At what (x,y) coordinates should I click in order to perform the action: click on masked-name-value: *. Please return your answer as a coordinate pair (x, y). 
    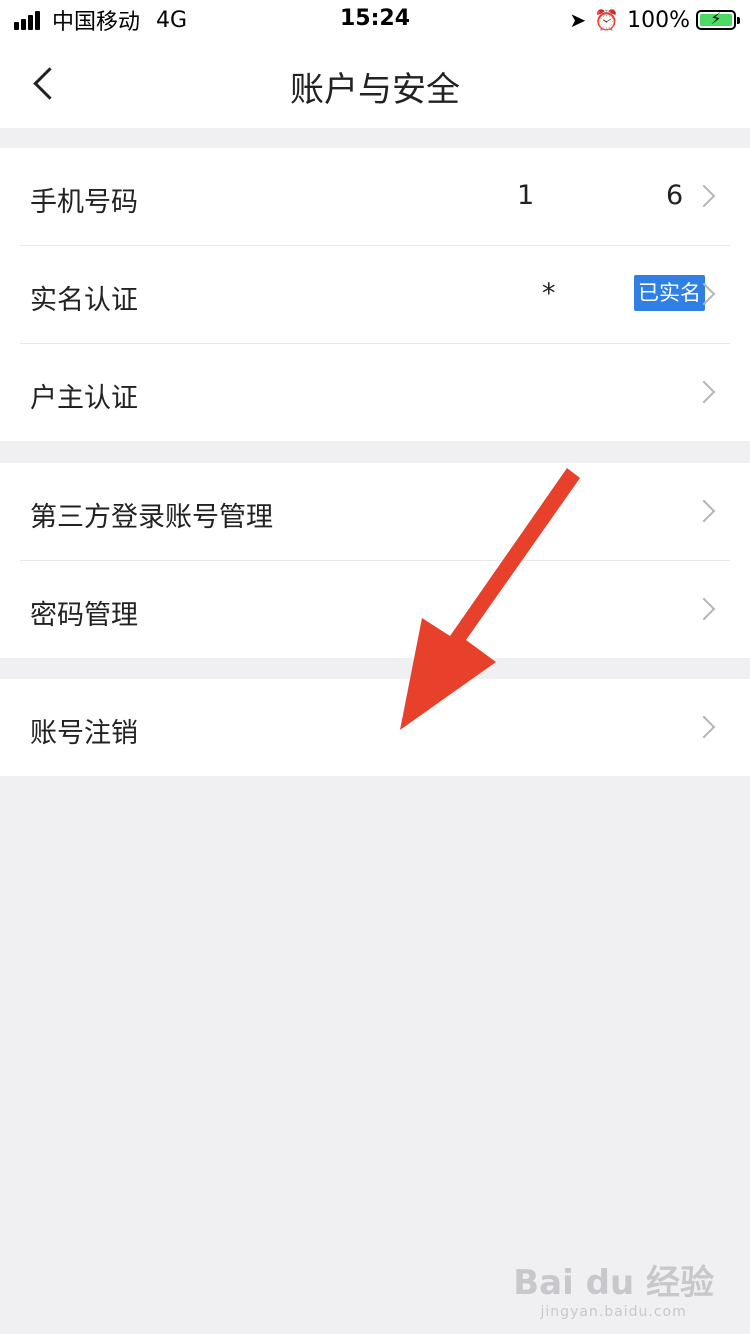
    Looking at the image, I should click on (549, 293).